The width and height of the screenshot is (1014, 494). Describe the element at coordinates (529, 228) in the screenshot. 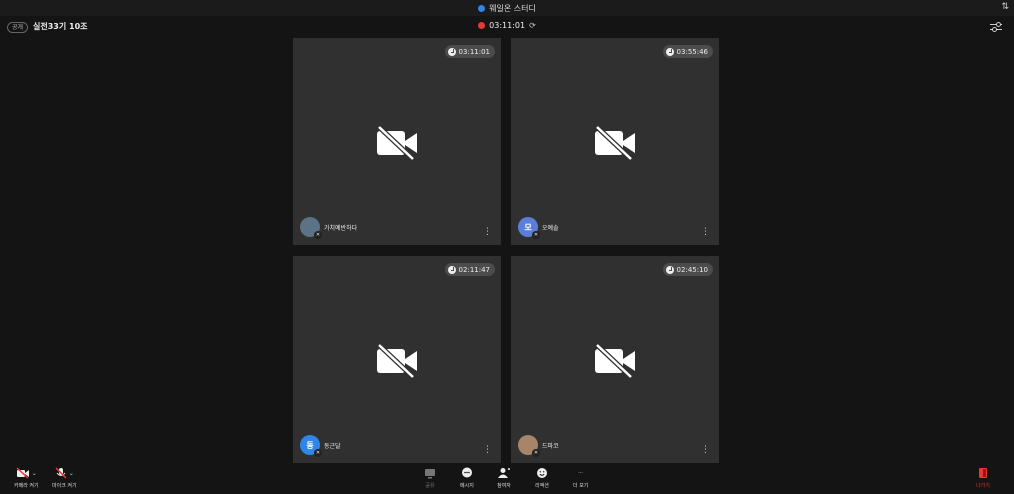

I see `avatar: 모 ✕` at that location.